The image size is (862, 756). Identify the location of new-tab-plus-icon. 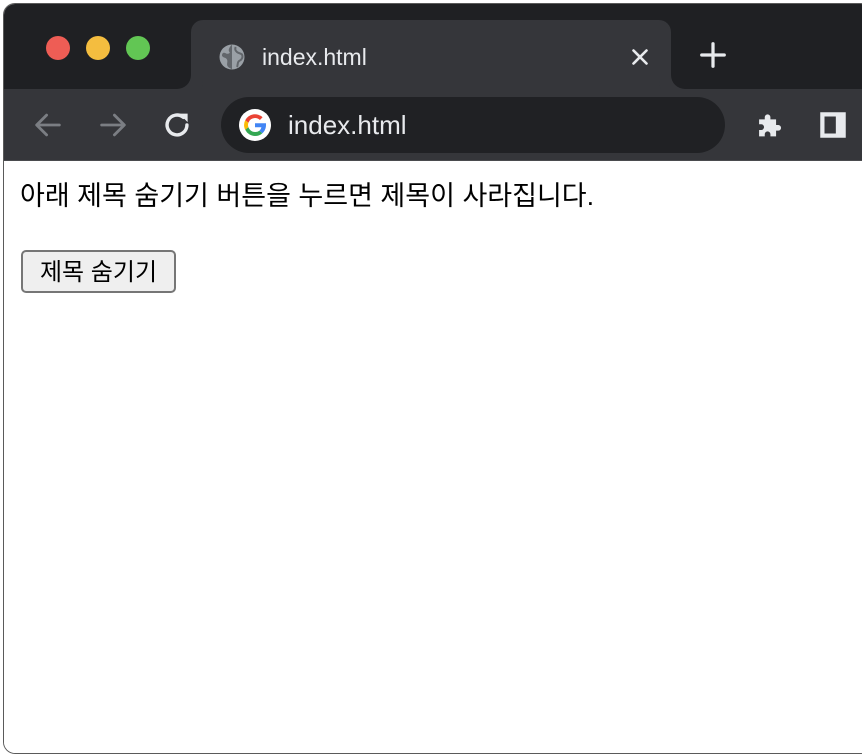
(713, 55).